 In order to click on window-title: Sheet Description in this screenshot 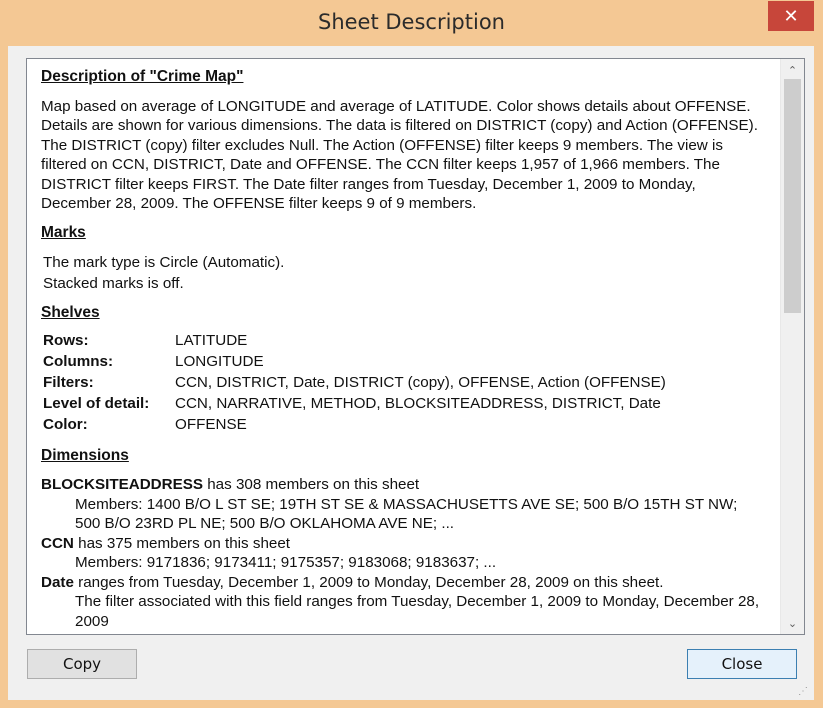, I will do `click(411, 22)`.